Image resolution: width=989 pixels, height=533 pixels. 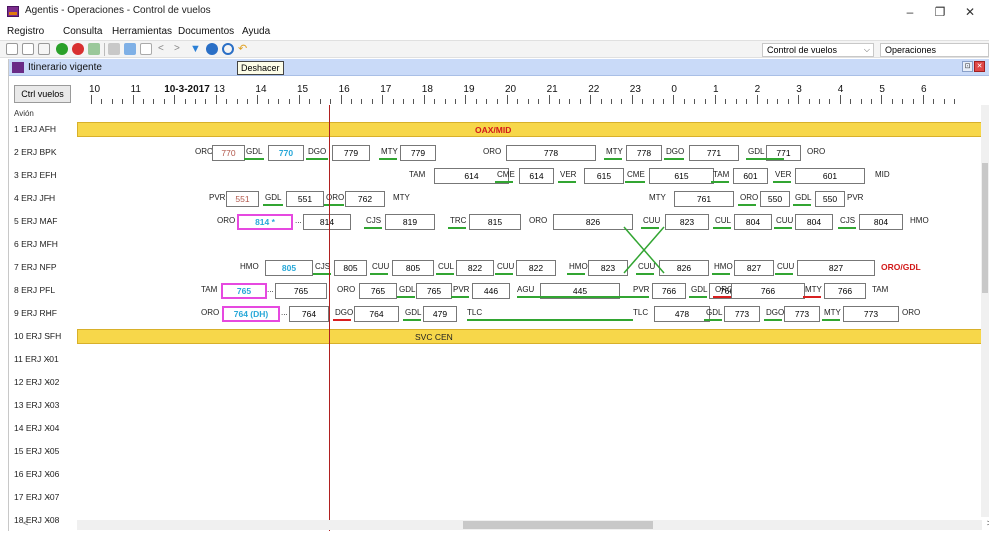 What do you see at coordinates (970, 12) in the screenshot?
I see `close-window-button: ✕` at bounding box center [970, 12].